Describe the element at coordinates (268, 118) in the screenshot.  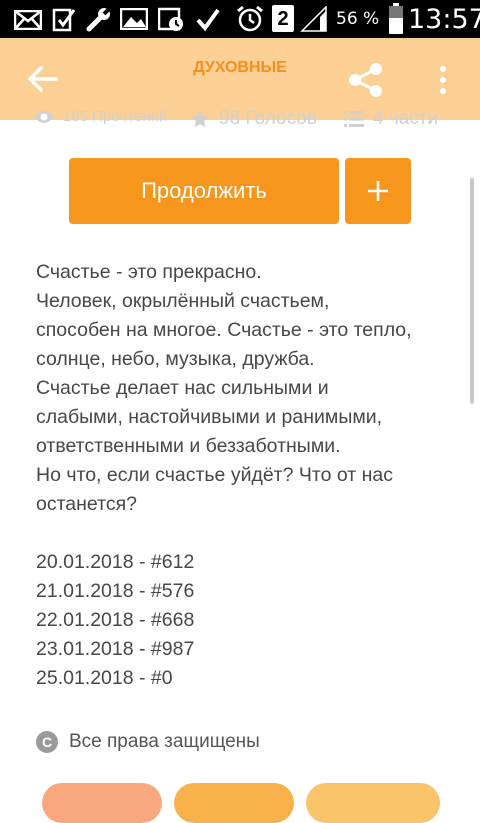
I see `votes-count: 98 Голосов` at that location.